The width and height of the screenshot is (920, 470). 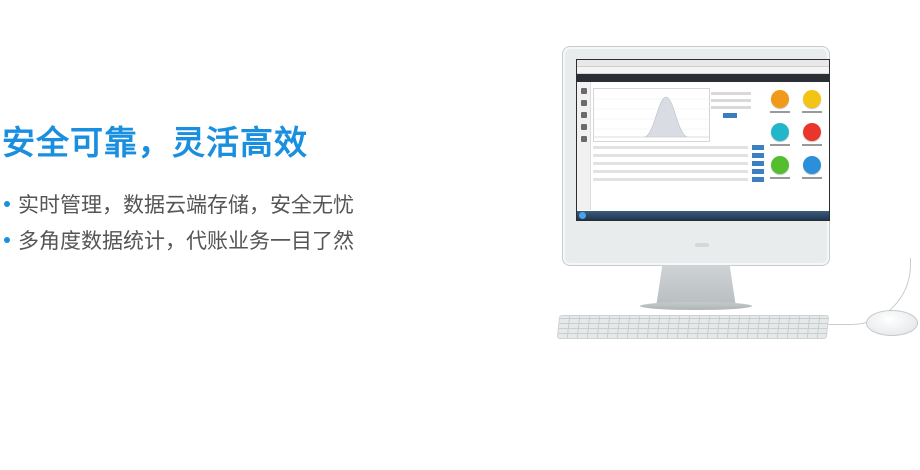 I want to click on keyboard, so click(x=693, y=327).